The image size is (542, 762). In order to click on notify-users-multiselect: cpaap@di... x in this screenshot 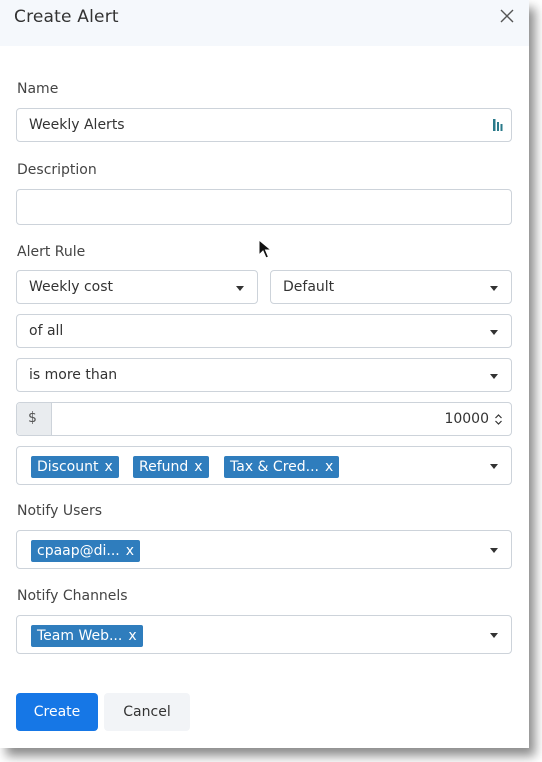, I will do `click(264, 549)`.